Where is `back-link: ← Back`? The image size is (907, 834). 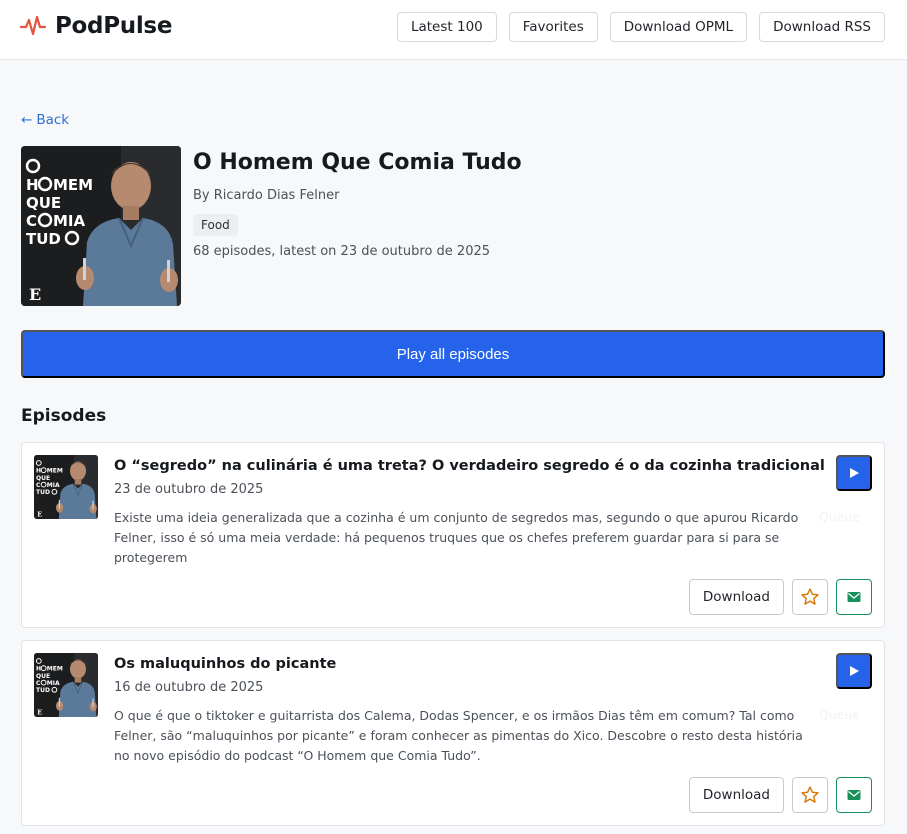
back-link: ← Back is located at coordinates (45, 120).